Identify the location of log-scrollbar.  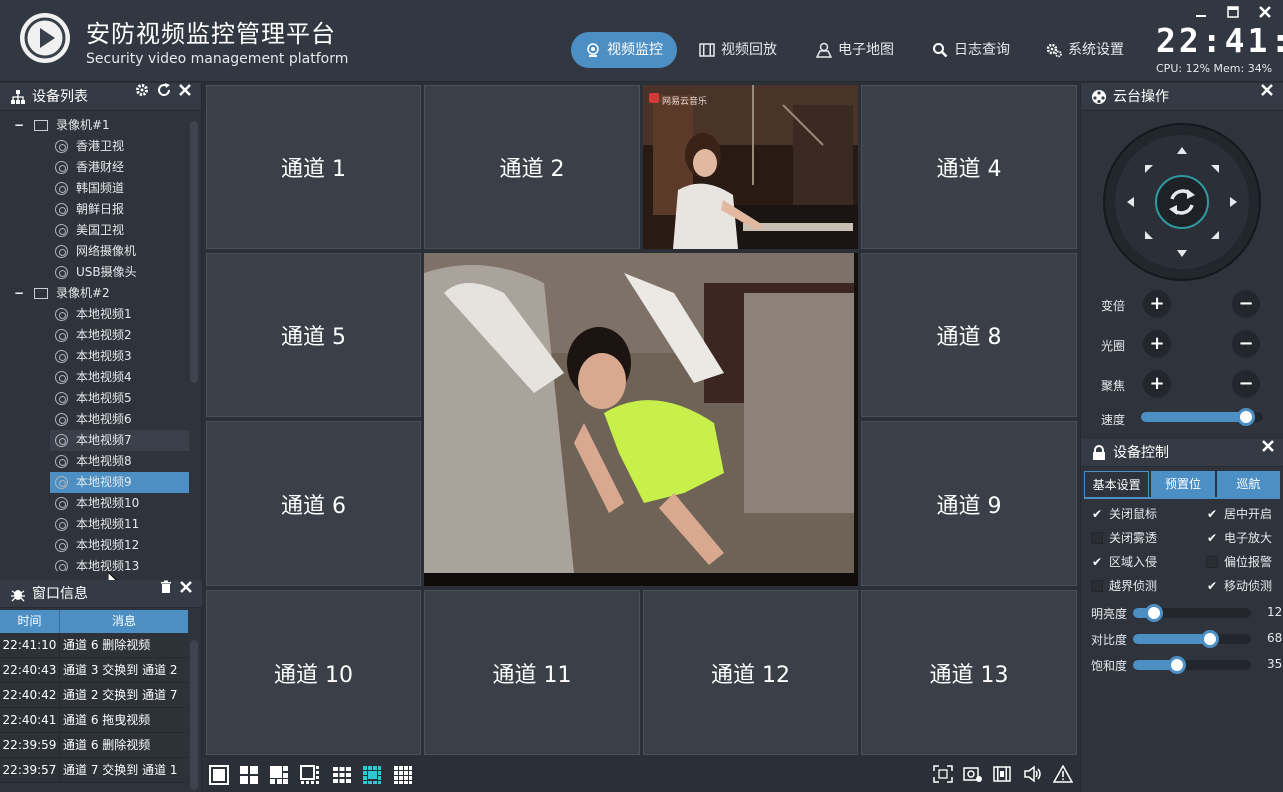
(194, 715).